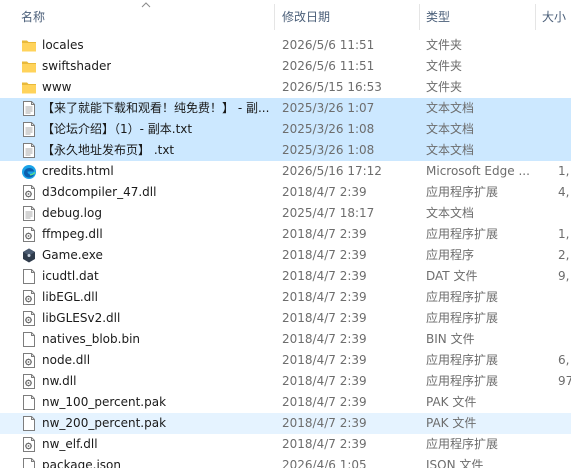  What do you see at coordinates (564, 360) in the screenshot?
I see `file-size: 6,` at bounding box center [564, 360].